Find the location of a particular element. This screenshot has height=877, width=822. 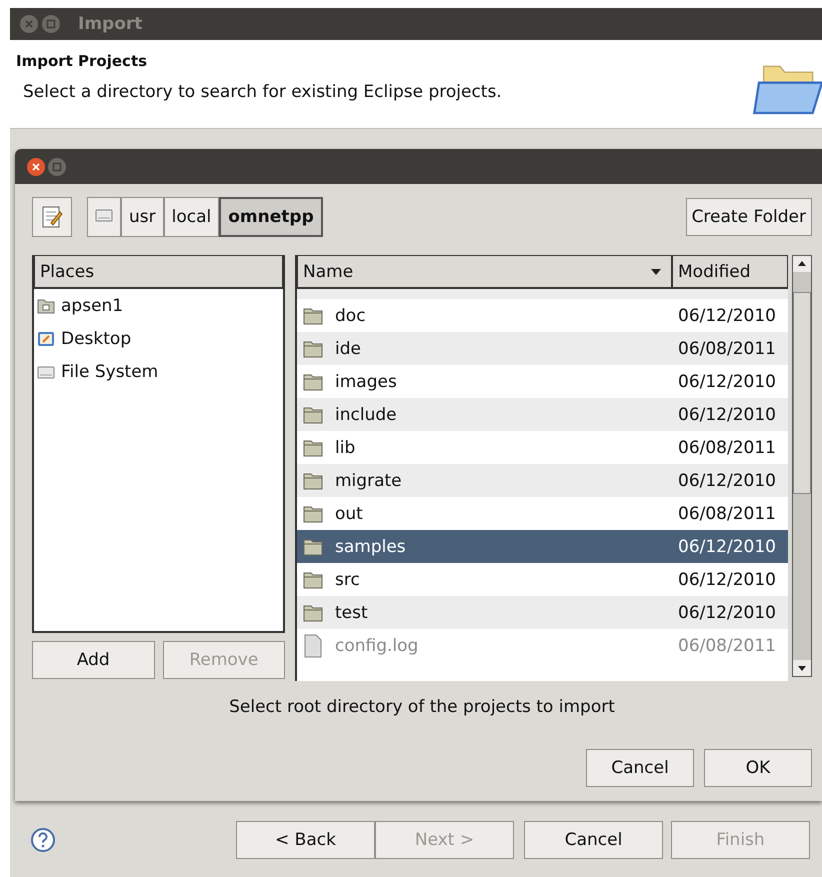

file-icon is located at coordinates (313, 646).